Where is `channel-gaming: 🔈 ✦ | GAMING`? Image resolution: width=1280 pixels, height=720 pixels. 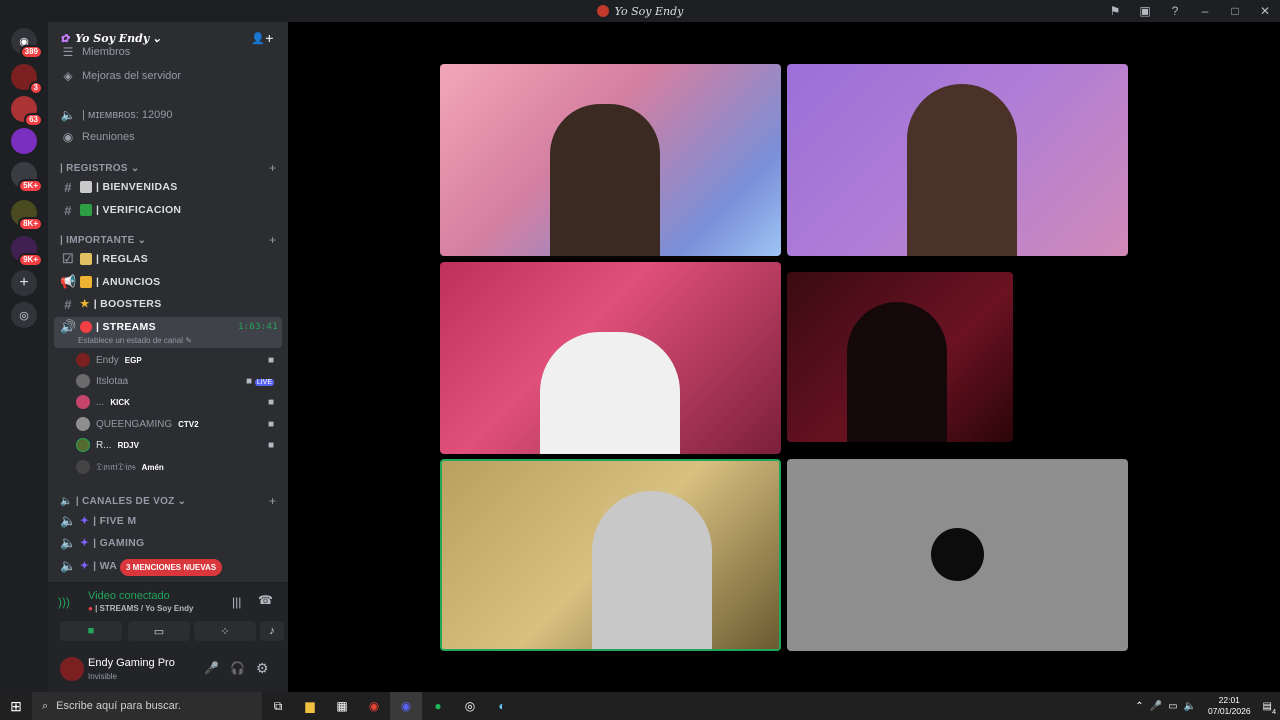 channel-gaming: 🔈 ✦ | GAMING is located at coordinates (169, 543).